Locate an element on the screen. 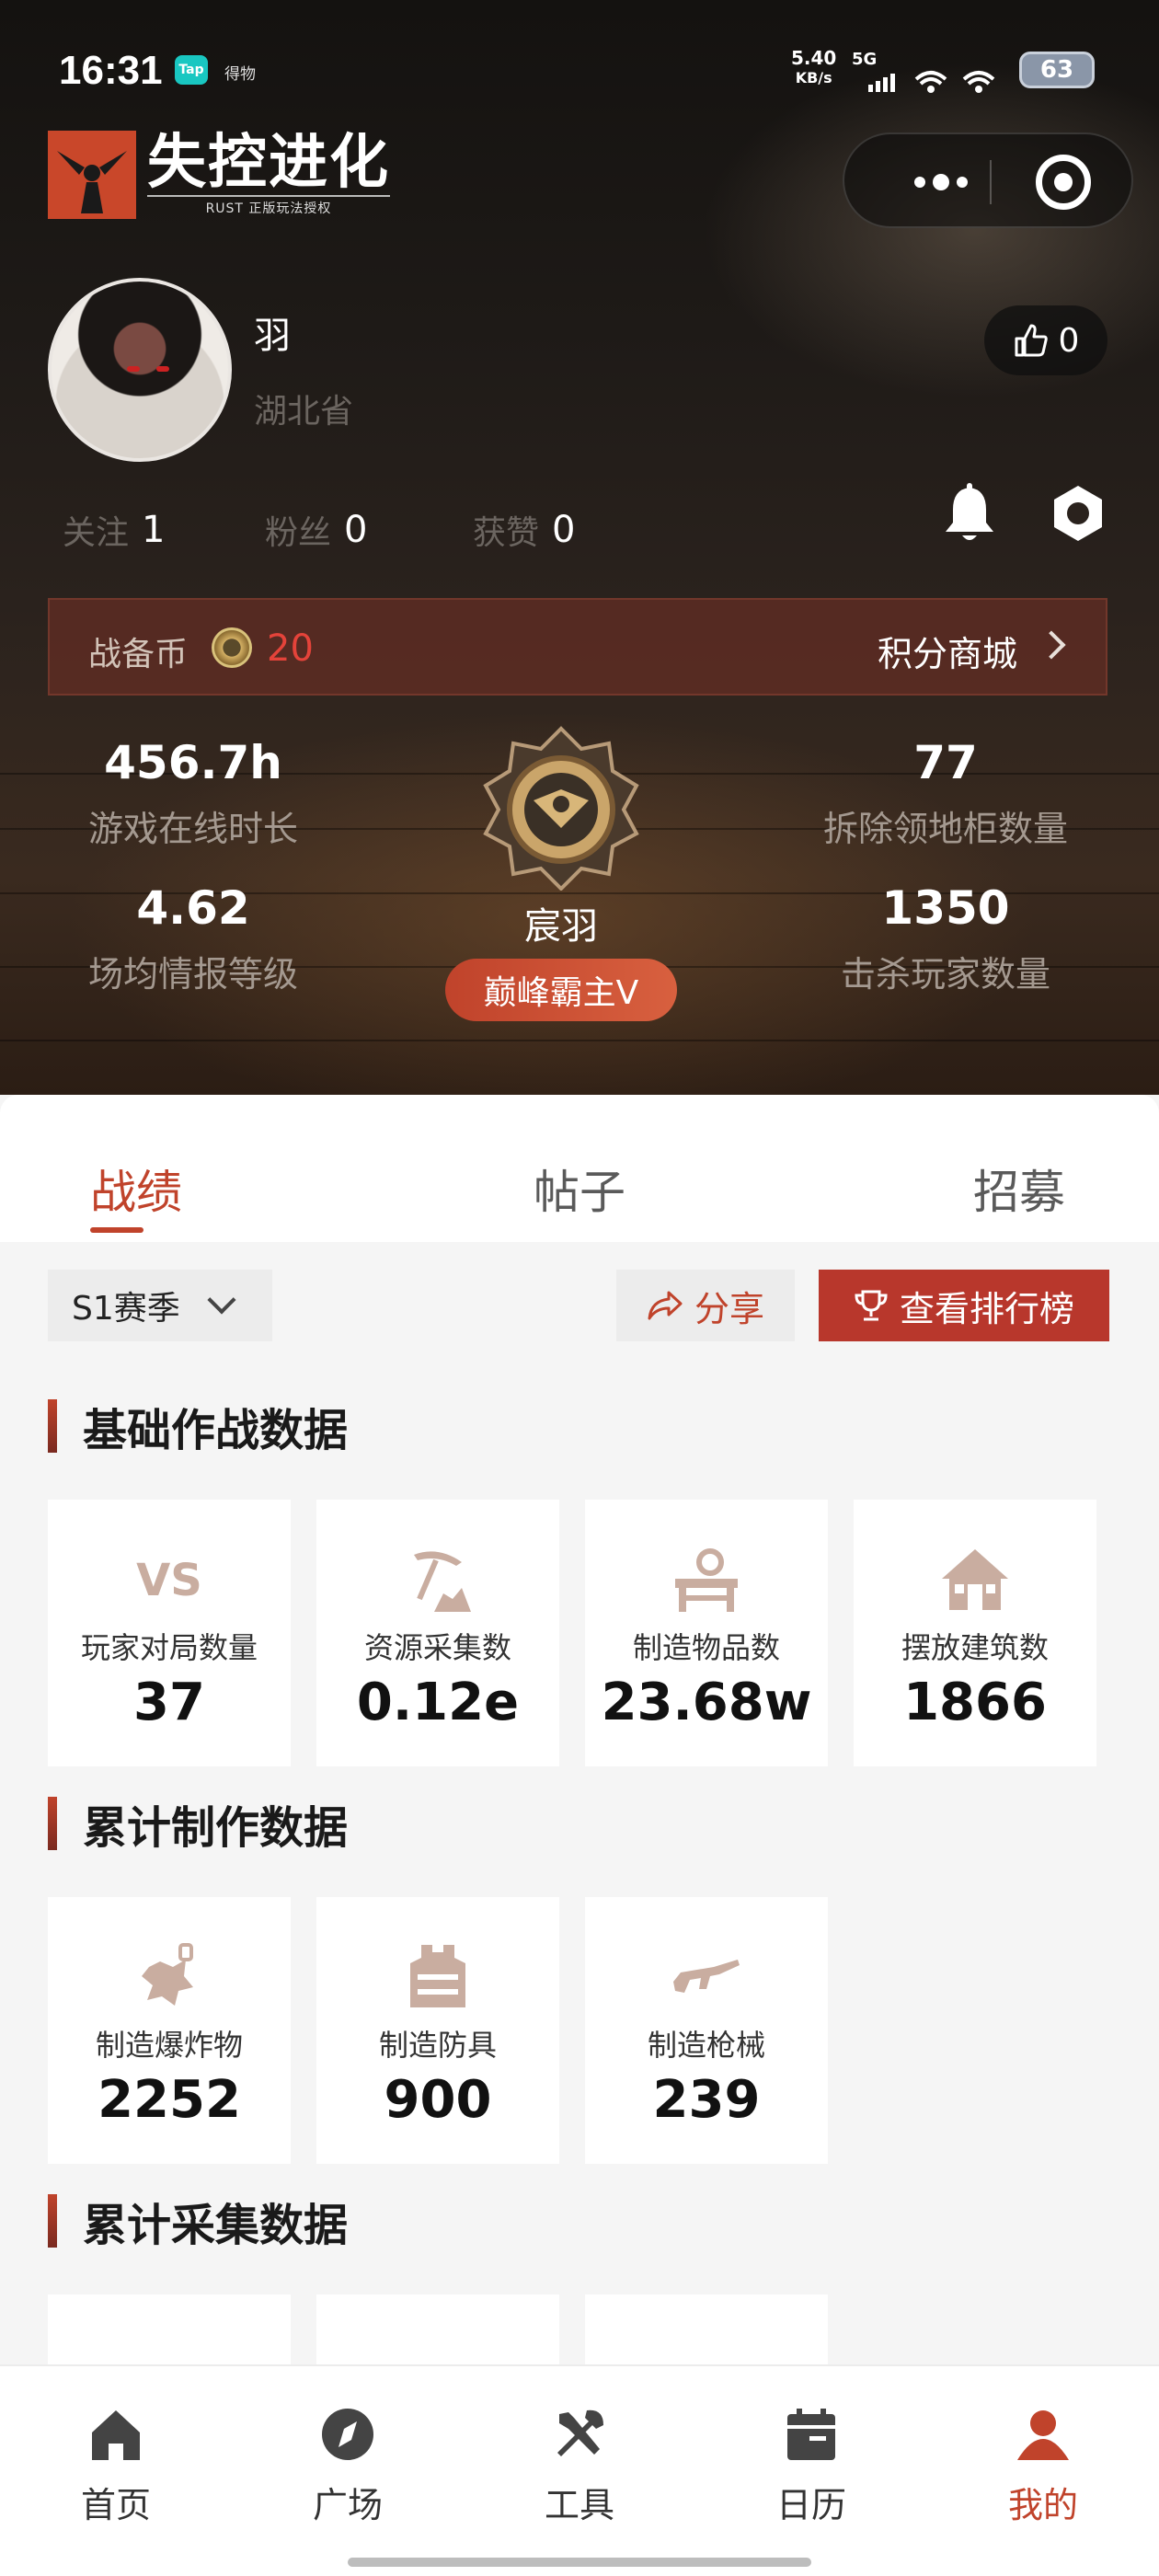 The width and height of the screenshot is (1159, 2576). online-time-label: 游戏在线时长 is located at coordinates (192, 829).